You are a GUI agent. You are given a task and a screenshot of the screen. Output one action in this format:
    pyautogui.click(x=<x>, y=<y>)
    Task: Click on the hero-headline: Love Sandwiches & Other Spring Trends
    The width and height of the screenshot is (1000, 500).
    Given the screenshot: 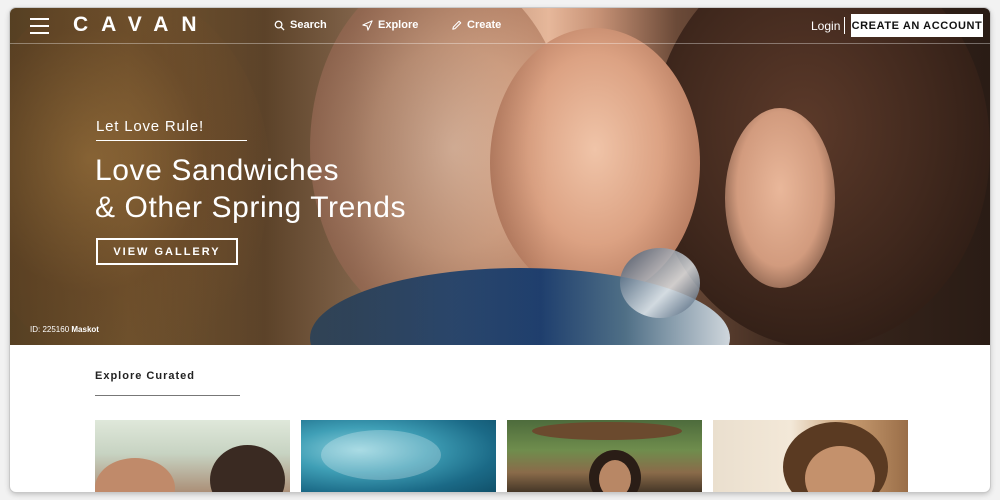 What is the action you would take?
    pyautogui.click(x=250, y=189)
    